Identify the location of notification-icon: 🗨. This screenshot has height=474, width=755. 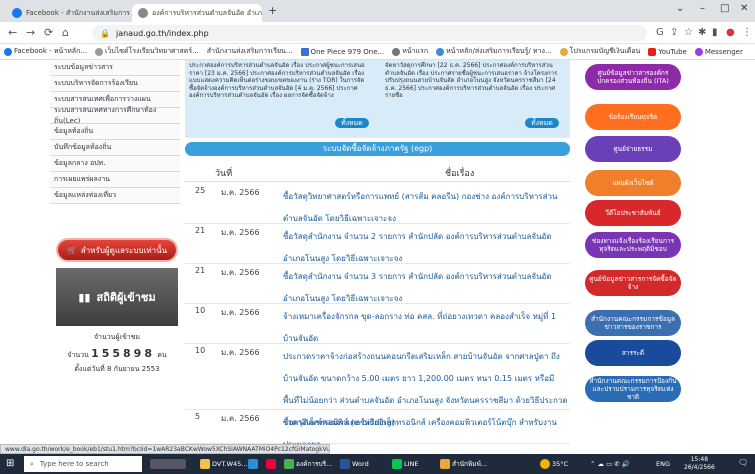
(743, 462).